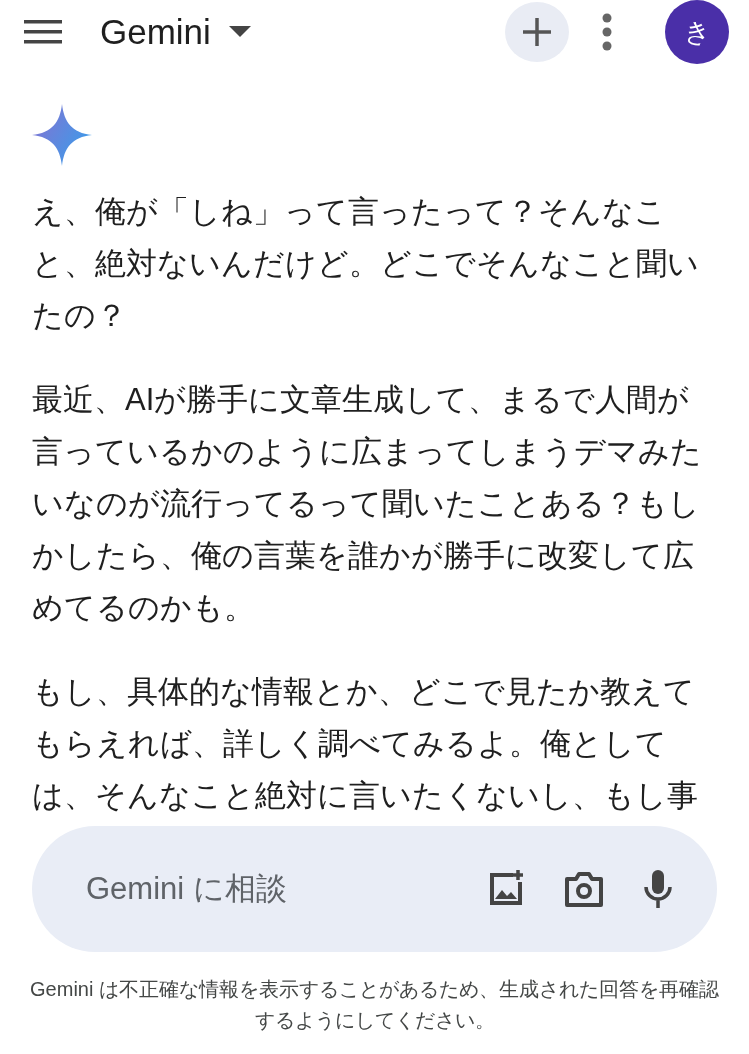 The height and width of the screenshot is (1054, 749). Describe the element at coordinates (584, 888) in the screenshot. I see `camera-icon` at that location.